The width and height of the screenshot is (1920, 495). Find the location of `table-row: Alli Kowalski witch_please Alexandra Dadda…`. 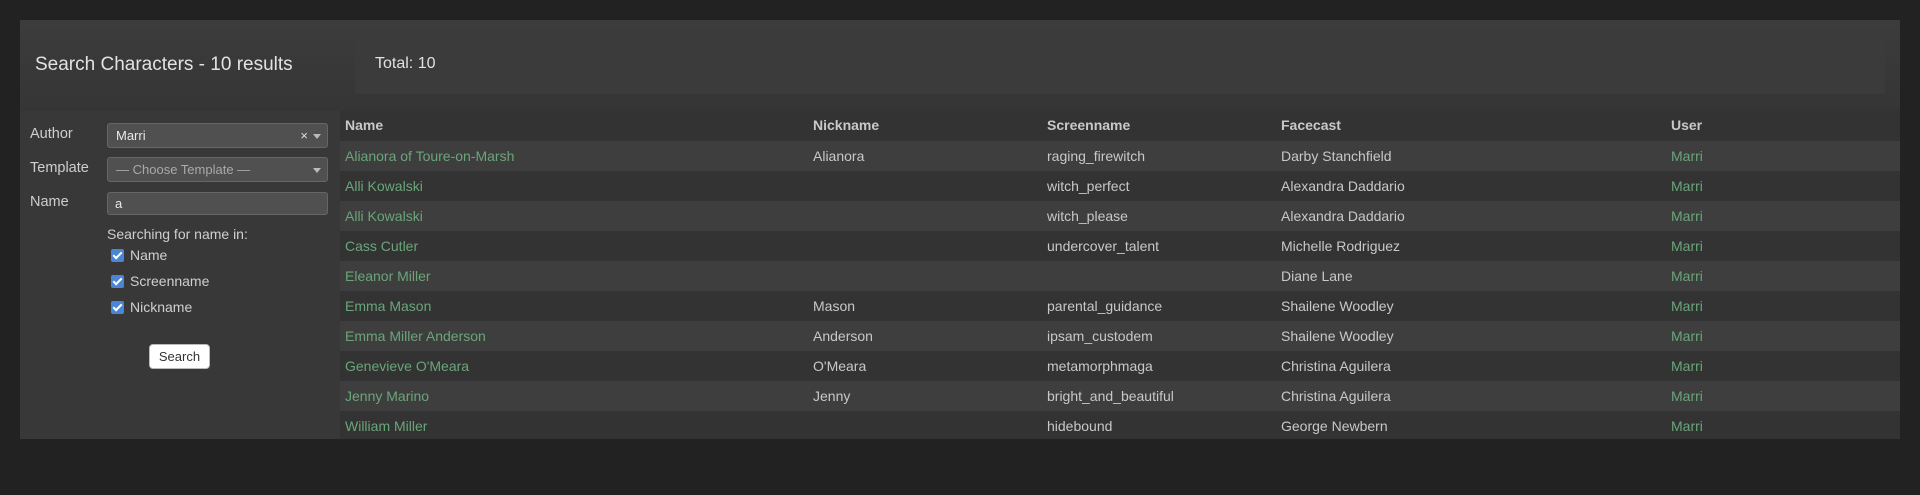

table-row: Alli Kowalski witch_please Alexandra Dadda… is located at coordinates (1120, 216).